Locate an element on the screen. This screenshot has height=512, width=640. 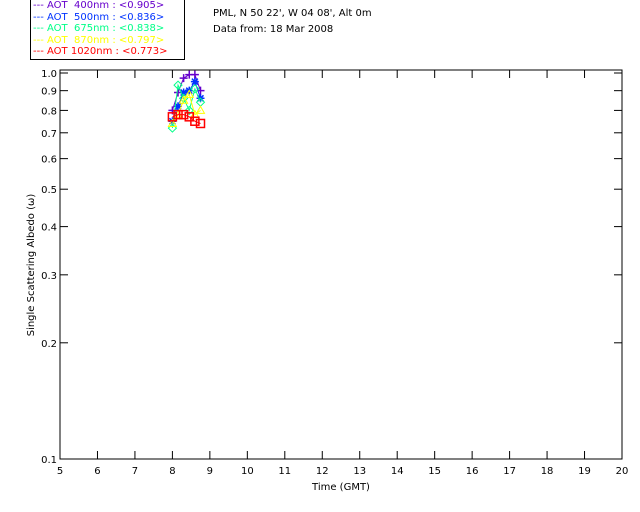
x-tick-label: 15 is located at coordinates (434, 471).